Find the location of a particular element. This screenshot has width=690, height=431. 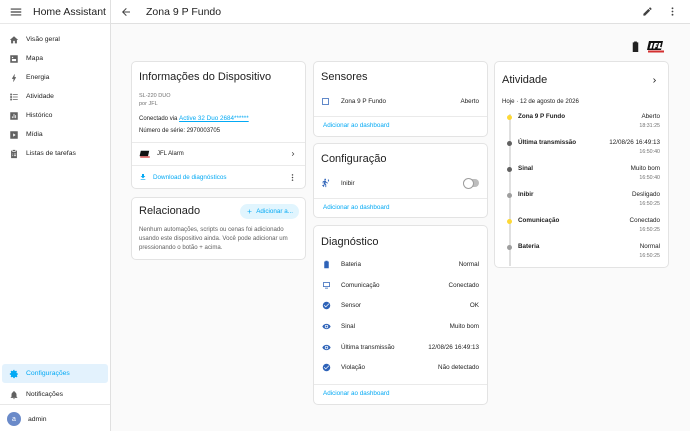

sensor-row: Zona 9 P Fundo Aberto is located at coordinates (400, 101).